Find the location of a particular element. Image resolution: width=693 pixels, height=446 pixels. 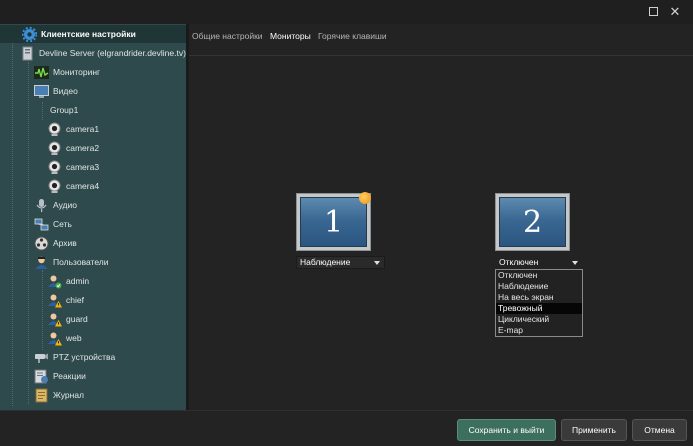

tree-item-user-guard: guard is located at coordinates (67, 319).